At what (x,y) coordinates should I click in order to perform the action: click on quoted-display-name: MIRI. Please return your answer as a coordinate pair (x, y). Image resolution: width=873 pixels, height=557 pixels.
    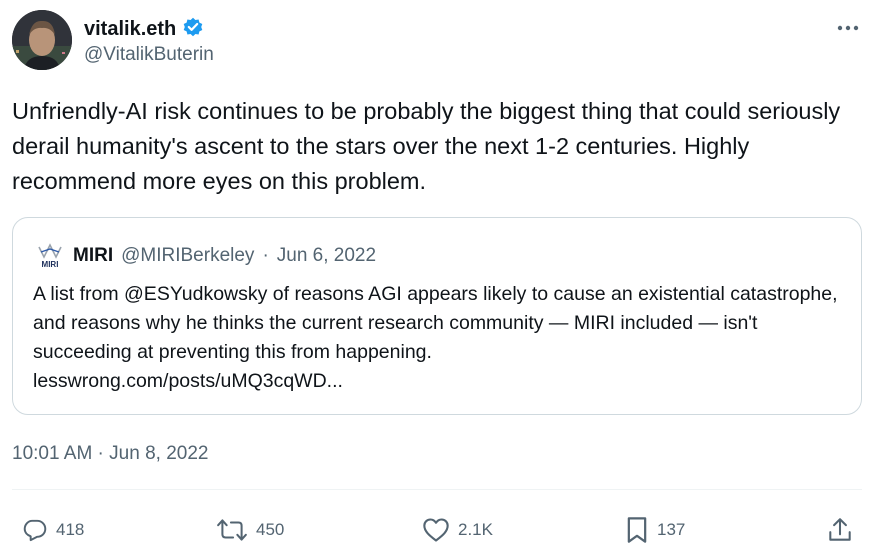
    Looking at the image, I should click on (93, 256).